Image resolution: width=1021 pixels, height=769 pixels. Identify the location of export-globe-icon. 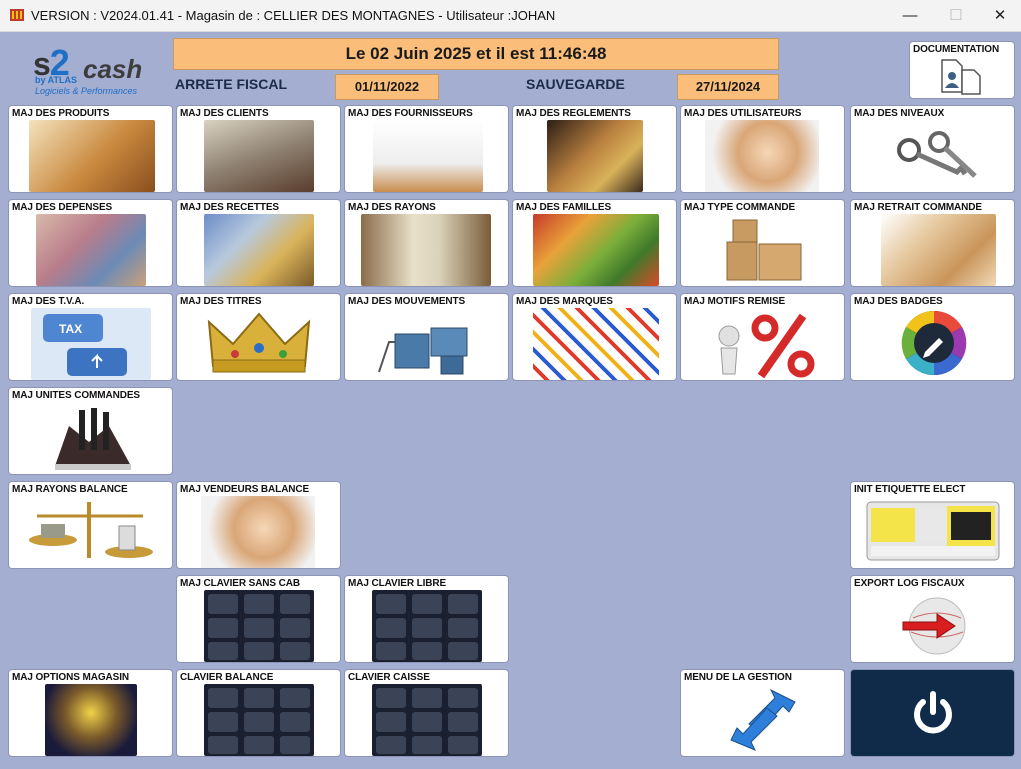
(934, 626).